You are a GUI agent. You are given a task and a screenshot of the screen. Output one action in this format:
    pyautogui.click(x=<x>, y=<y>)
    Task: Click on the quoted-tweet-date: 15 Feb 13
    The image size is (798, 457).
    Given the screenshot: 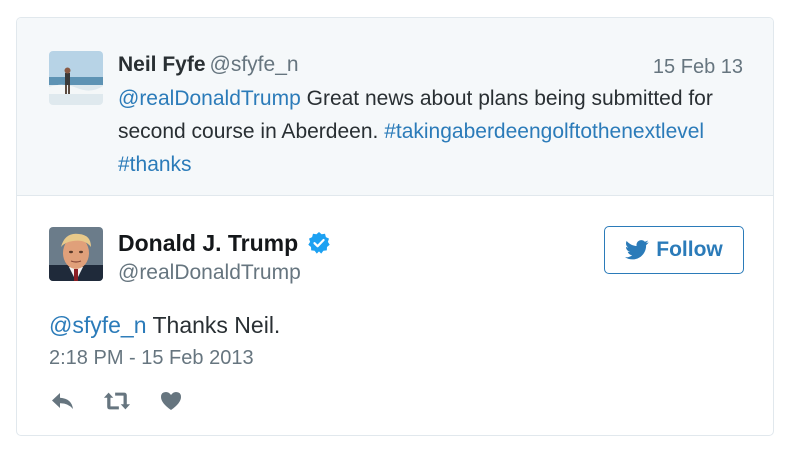 What is the action you would take?
    pyautogui.click(x=698, y=67)
    